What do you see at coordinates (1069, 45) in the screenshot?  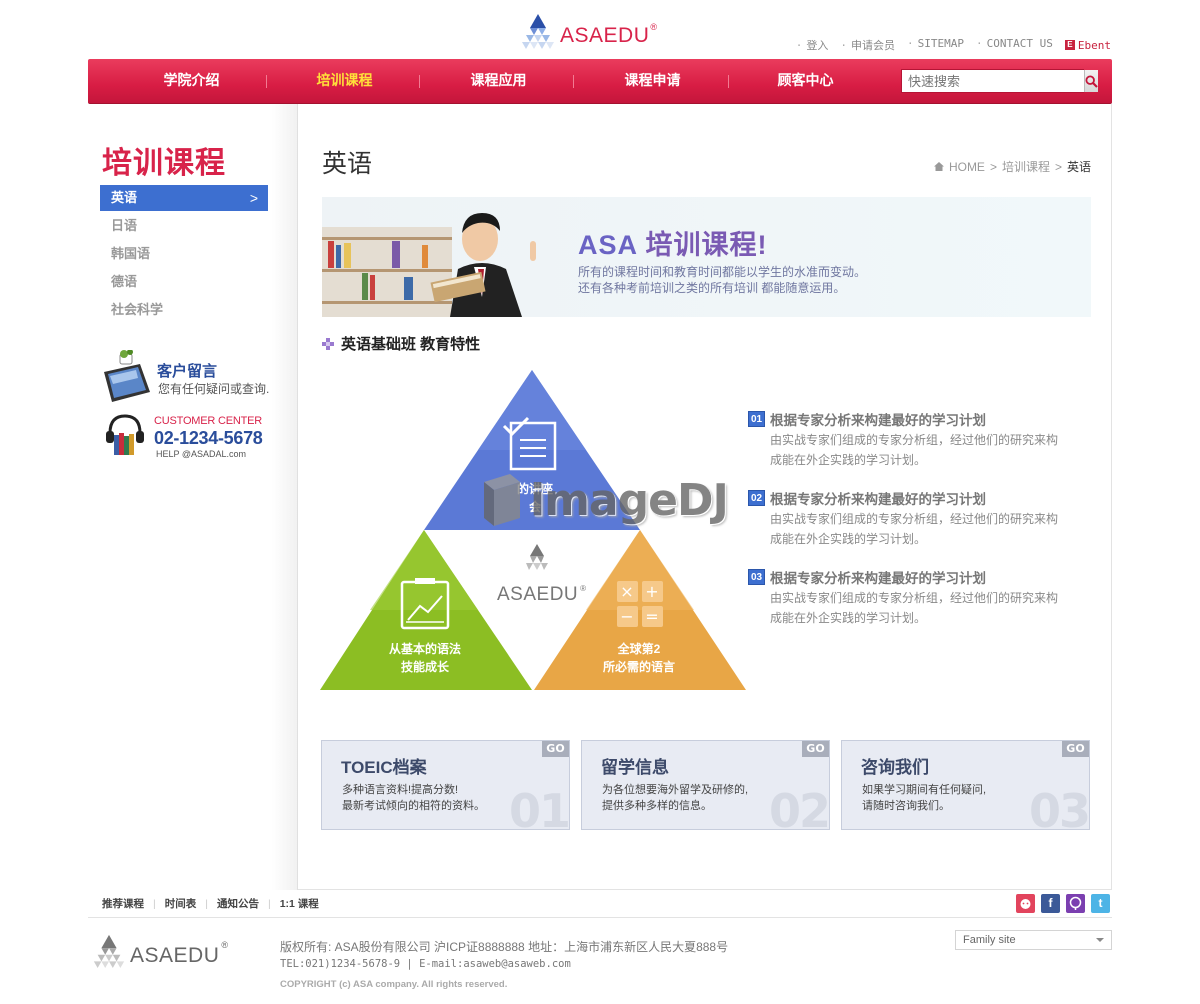 I see `ebent-icon: E` at bounding box center [1069, 45].